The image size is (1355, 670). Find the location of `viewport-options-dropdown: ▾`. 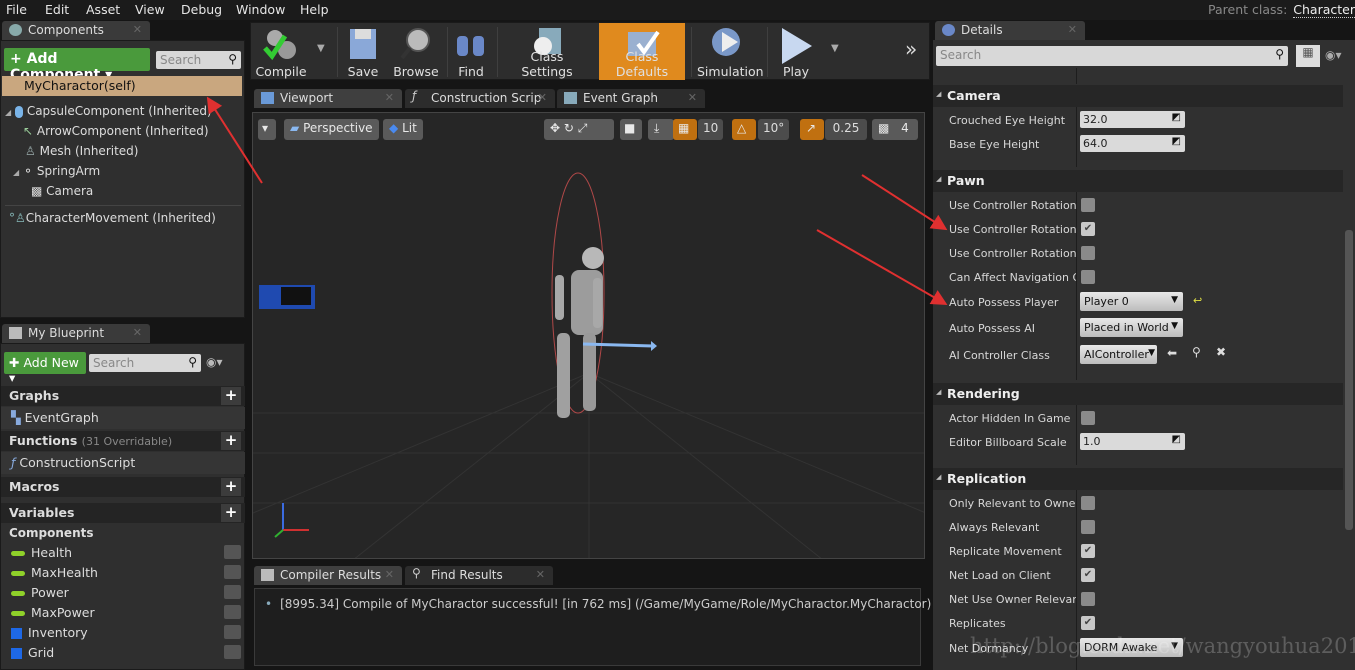

viewport-options-dropdown: ▾ is located at coordinates (267, 129).